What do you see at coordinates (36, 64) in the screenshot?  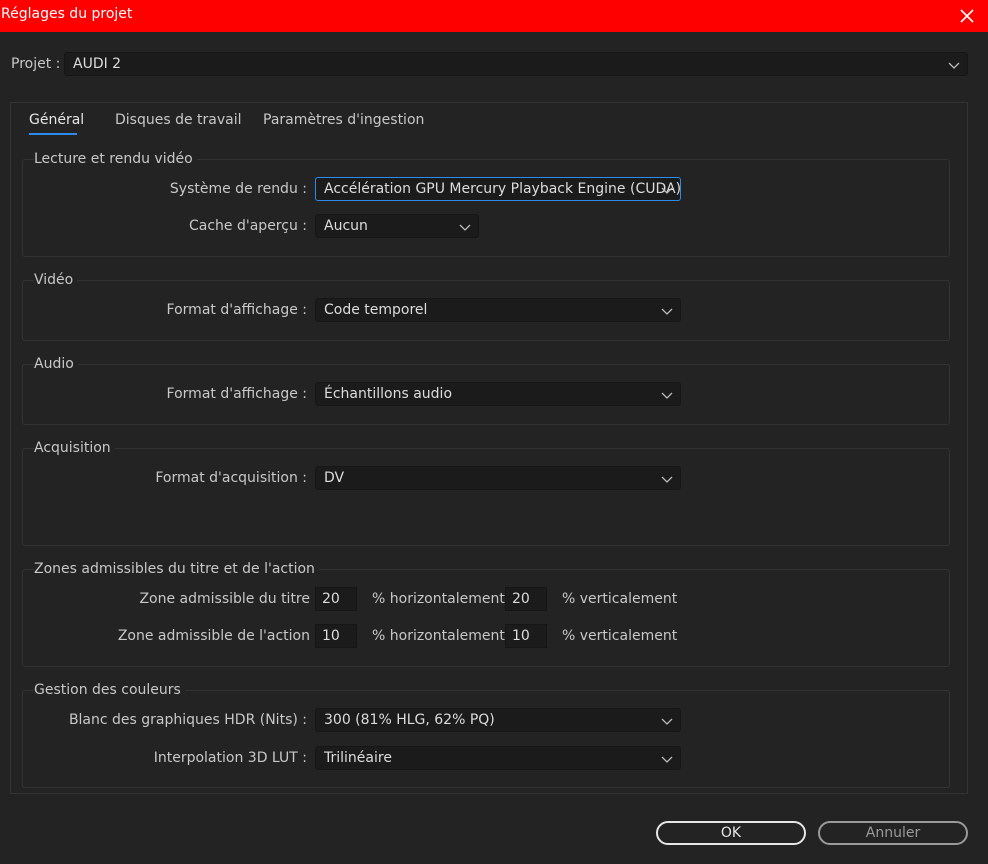 I see `project-label: Projet :` at bounding box center [36, 64].